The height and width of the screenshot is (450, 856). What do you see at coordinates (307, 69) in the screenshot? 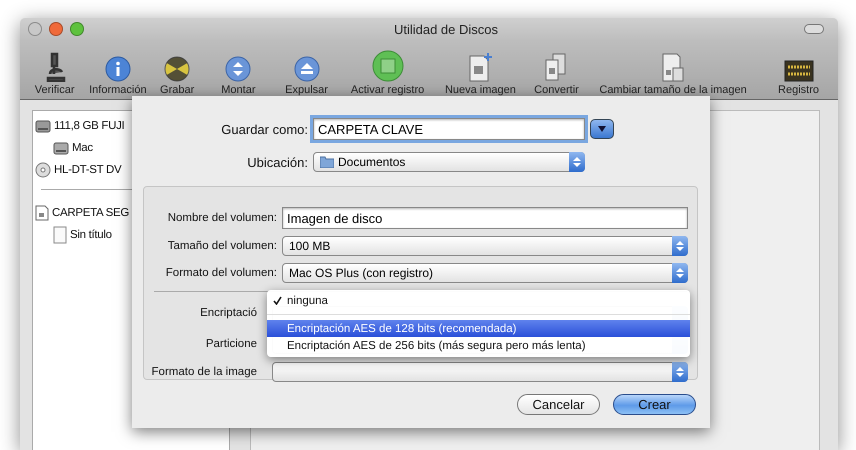
I see `eject-icon` at bounding box center [307, 69].